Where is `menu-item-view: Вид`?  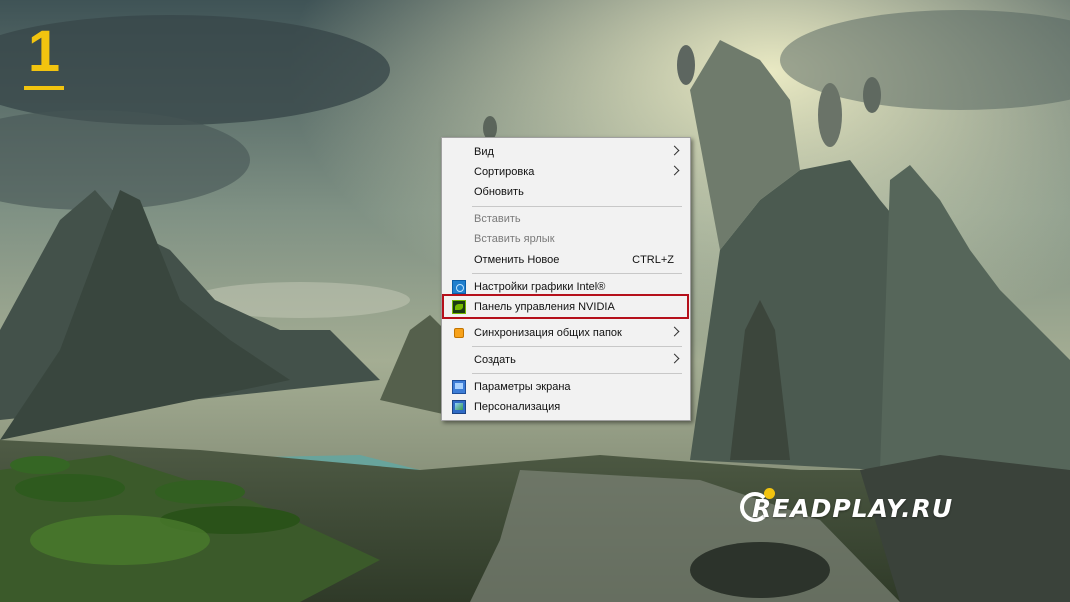 menu-item-view: Вид is located at coordinates (566, 152).